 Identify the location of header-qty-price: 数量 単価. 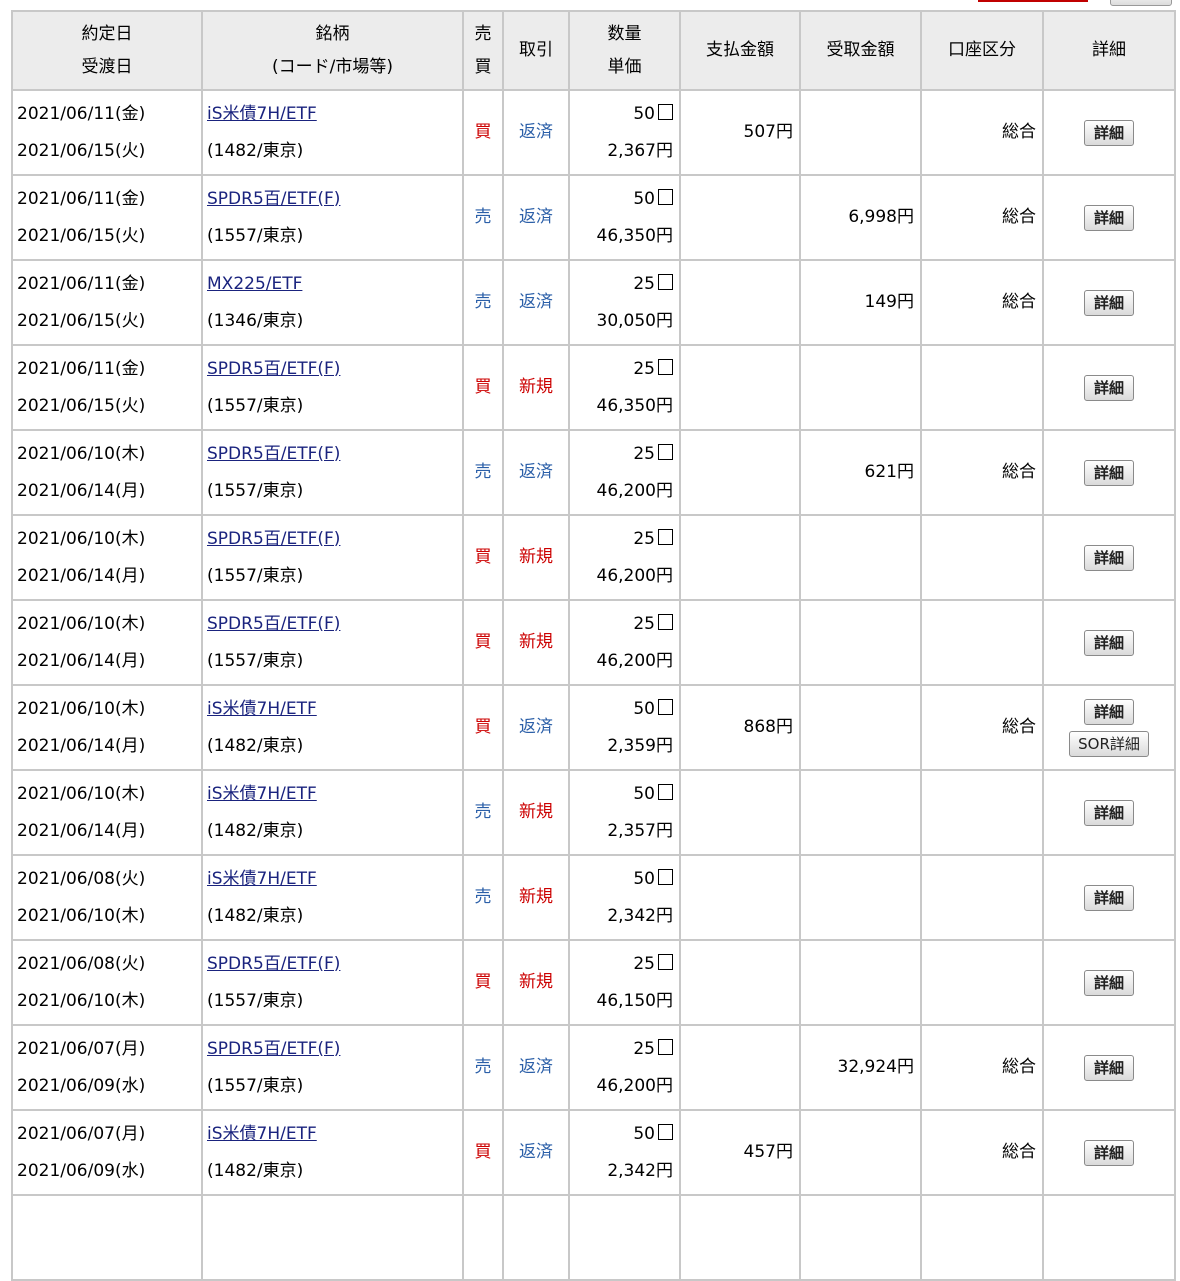
(624, 50).